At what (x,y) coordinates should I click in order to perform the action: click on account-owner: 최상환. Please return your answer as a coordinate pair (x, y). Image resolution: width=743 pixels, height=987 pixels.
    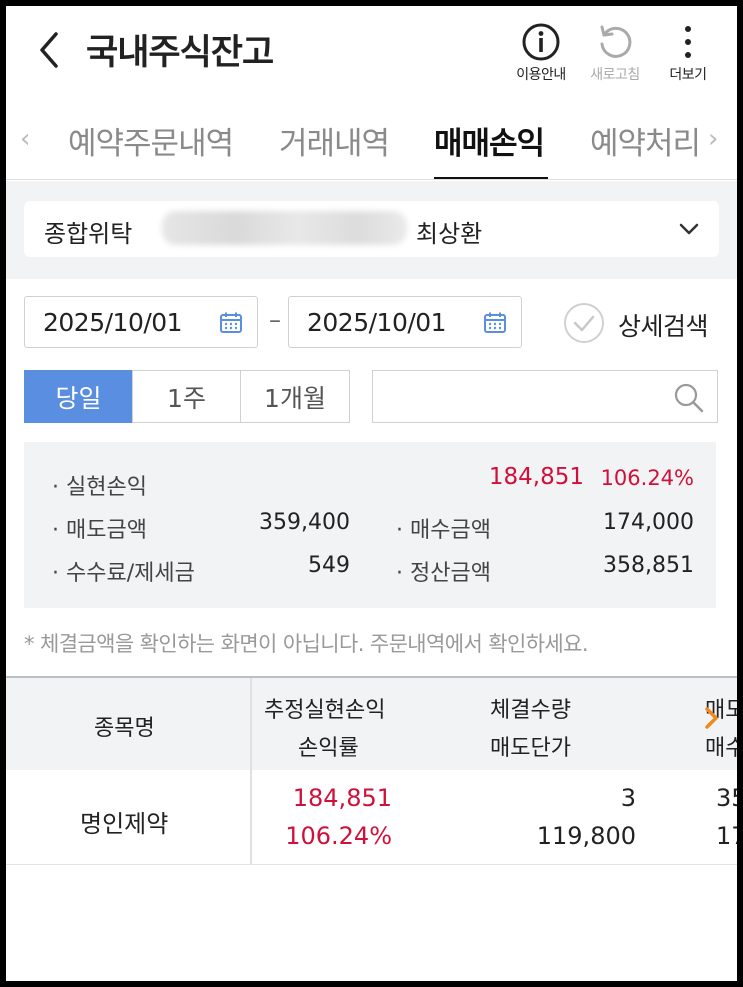
    Looking at the image, I should click on (449, 234).